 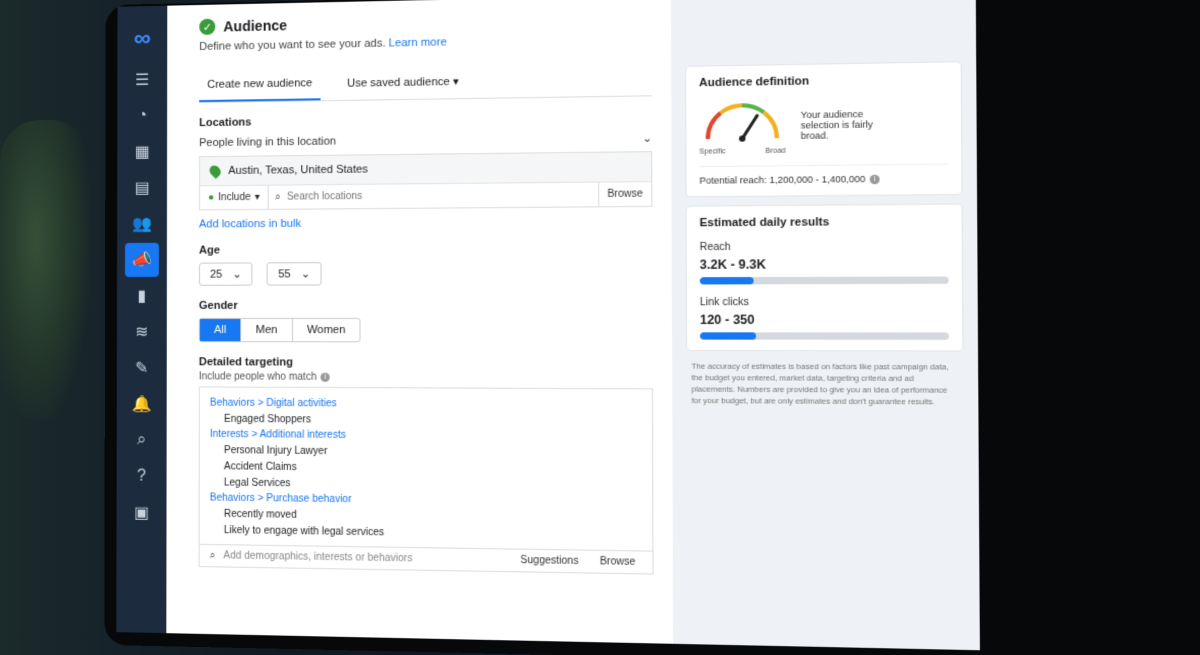 What do you see at coordinates (45, 270) in the screenshot?
I see `background-plant` at bounding box center [45, 270].